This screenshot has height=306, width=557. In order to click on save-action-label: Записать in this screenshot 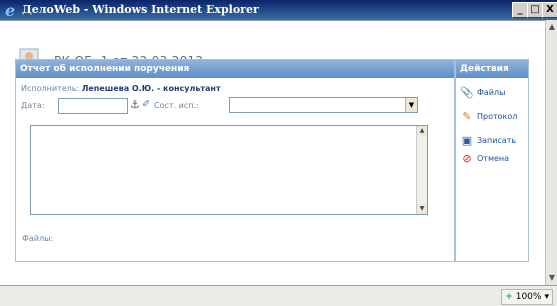, I will do `click(497, 140)`.